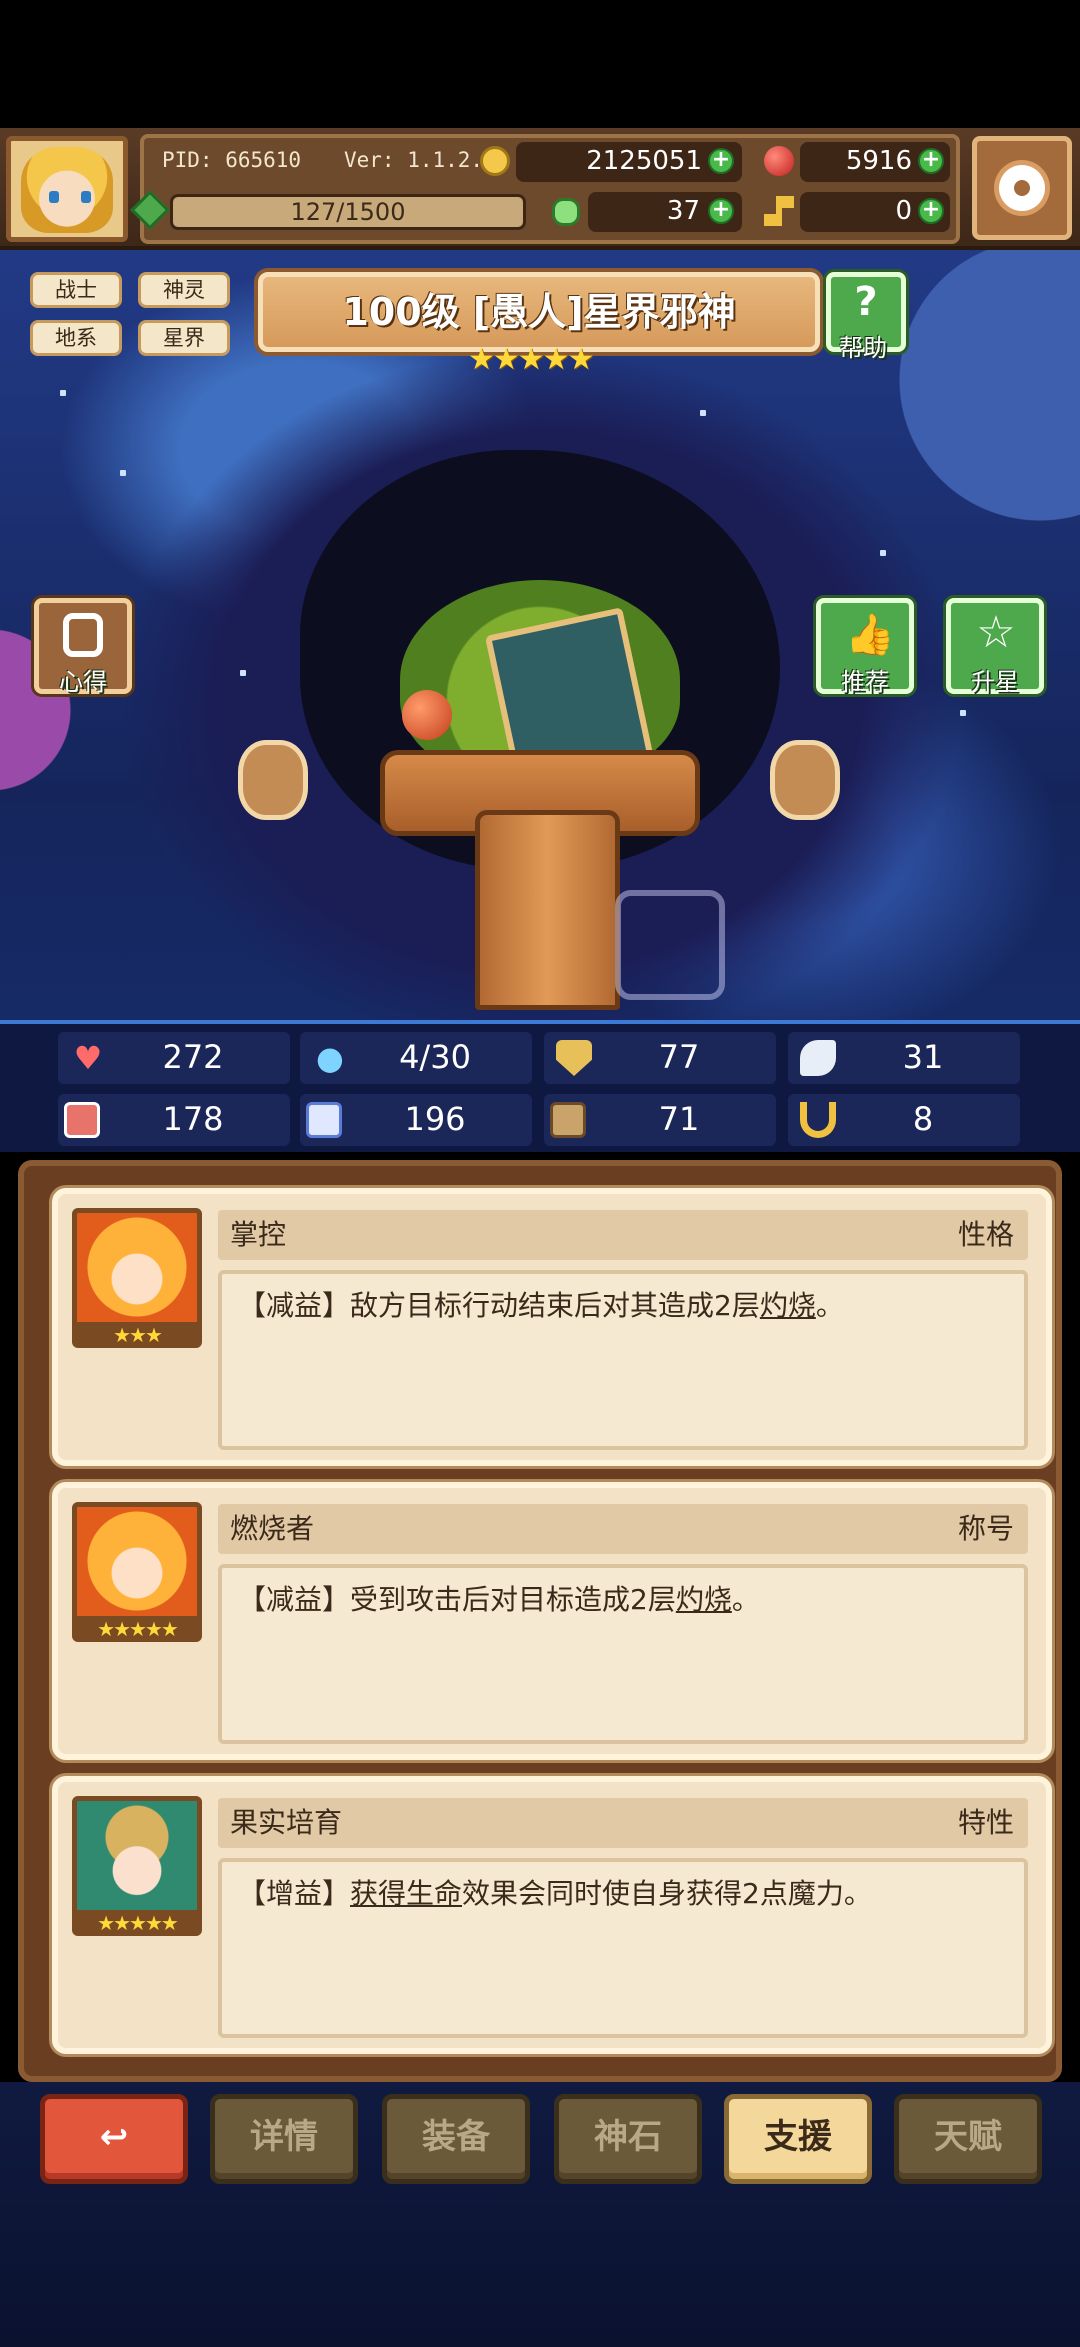 This screenshot has height=2347, width=1080. What do you see at coordinates (83, 682) in the screenshot?
I see `insight-label: 心得` at bounding box center [83, 682].